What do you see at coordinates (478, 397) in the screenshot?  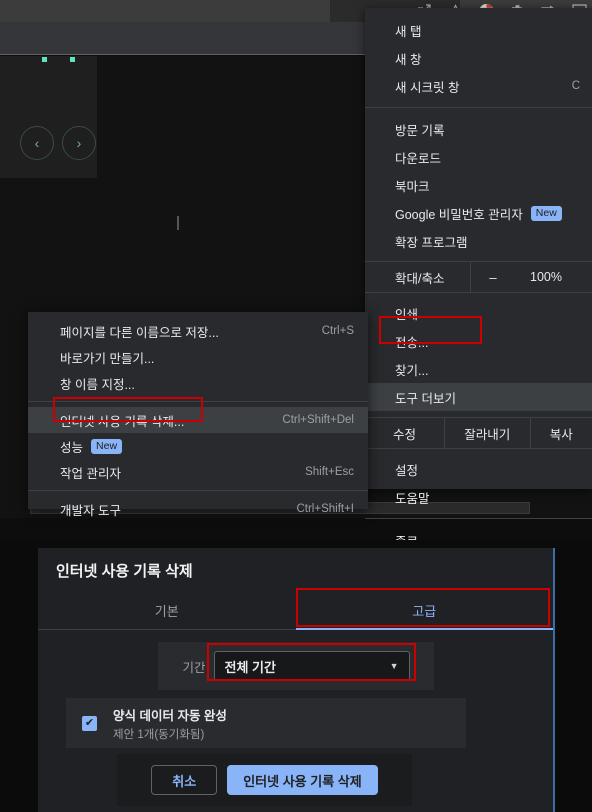 I see `menu-item-more-tools: 도구 더보기` at bounding box center [478, 397].